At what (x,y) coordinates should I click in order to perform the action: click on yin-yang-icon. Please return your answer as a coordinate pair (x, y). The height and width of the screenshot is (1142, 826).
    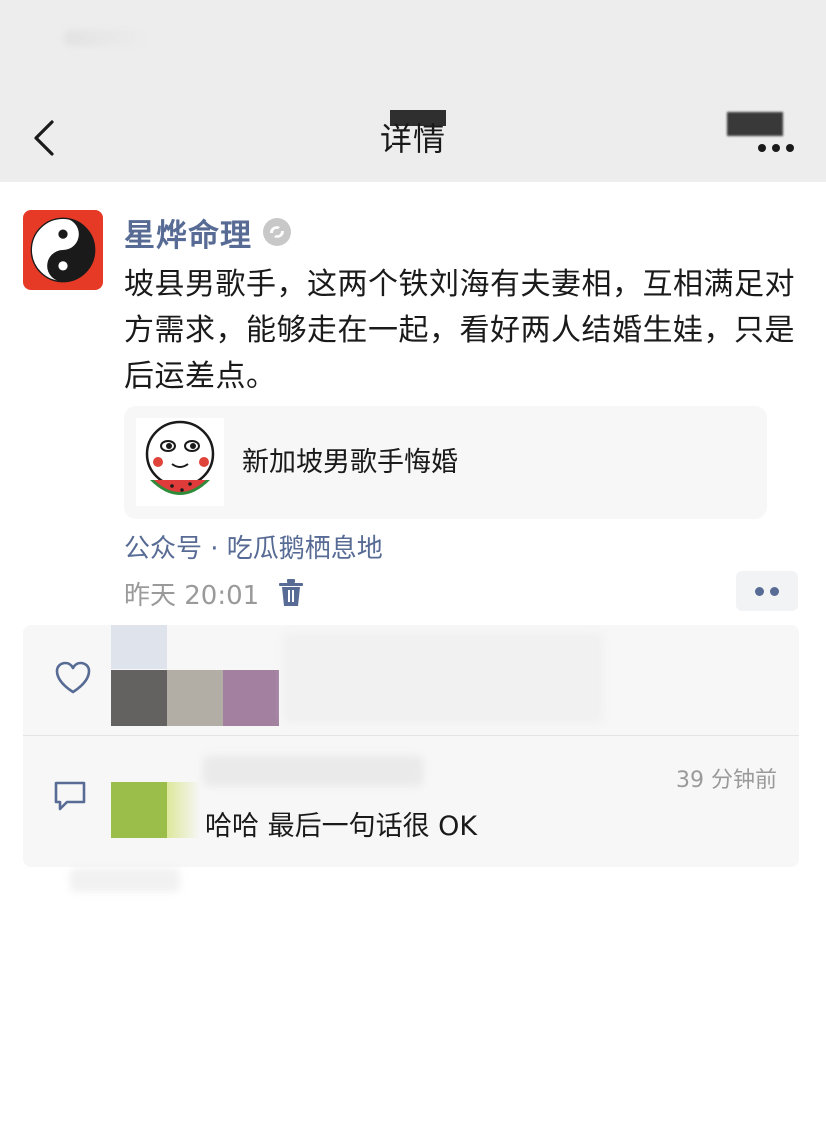
    Looking at the image, I should click on (63, 250).